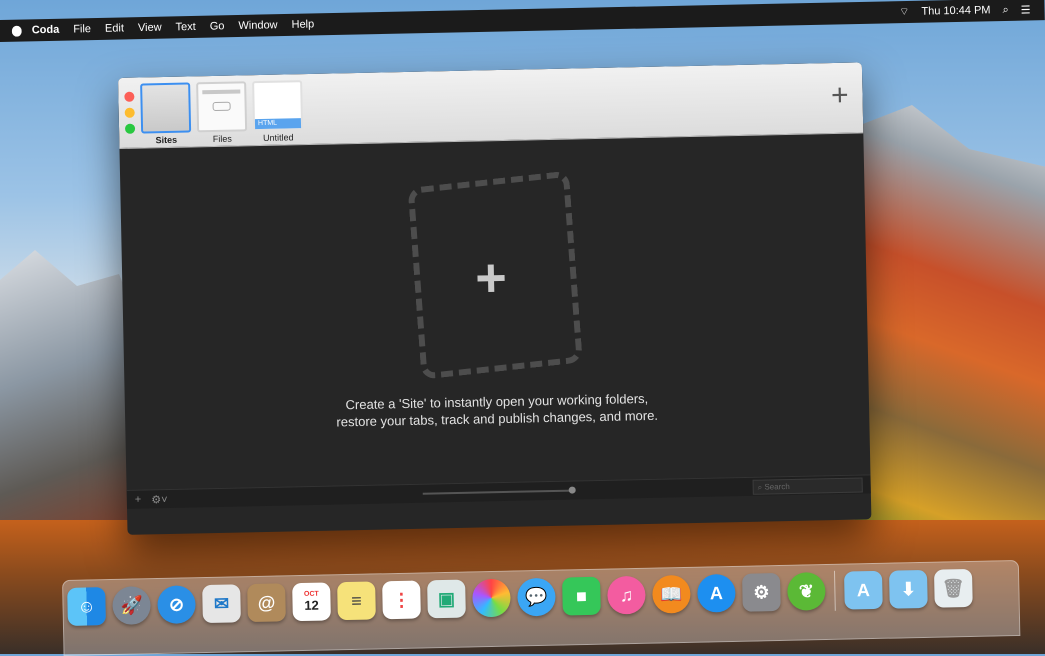 The image size is (1045, 656). What do you see at coordinates (536, 597) in the screenshot?
I see `messages-icon: 💬` at bounding box center [536, 597].